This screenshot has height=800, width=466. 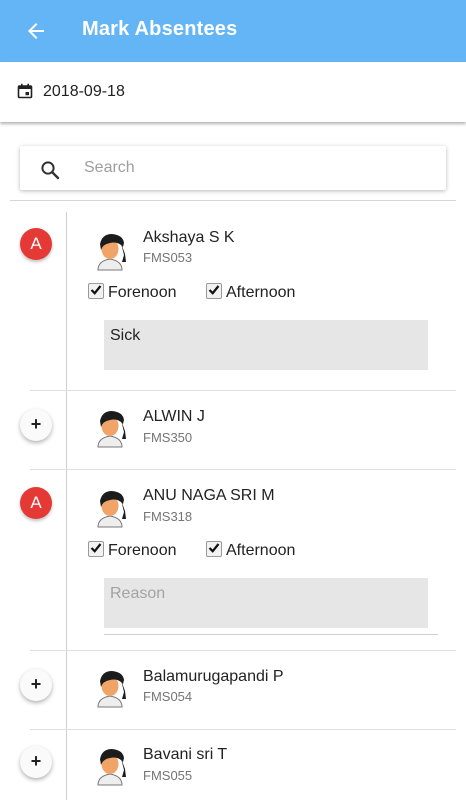 What do you see at coordinates (233, 765) in the screenshot?
I see `student-row: + Bavani sri T FMS055` at bounding box center [233, 765].